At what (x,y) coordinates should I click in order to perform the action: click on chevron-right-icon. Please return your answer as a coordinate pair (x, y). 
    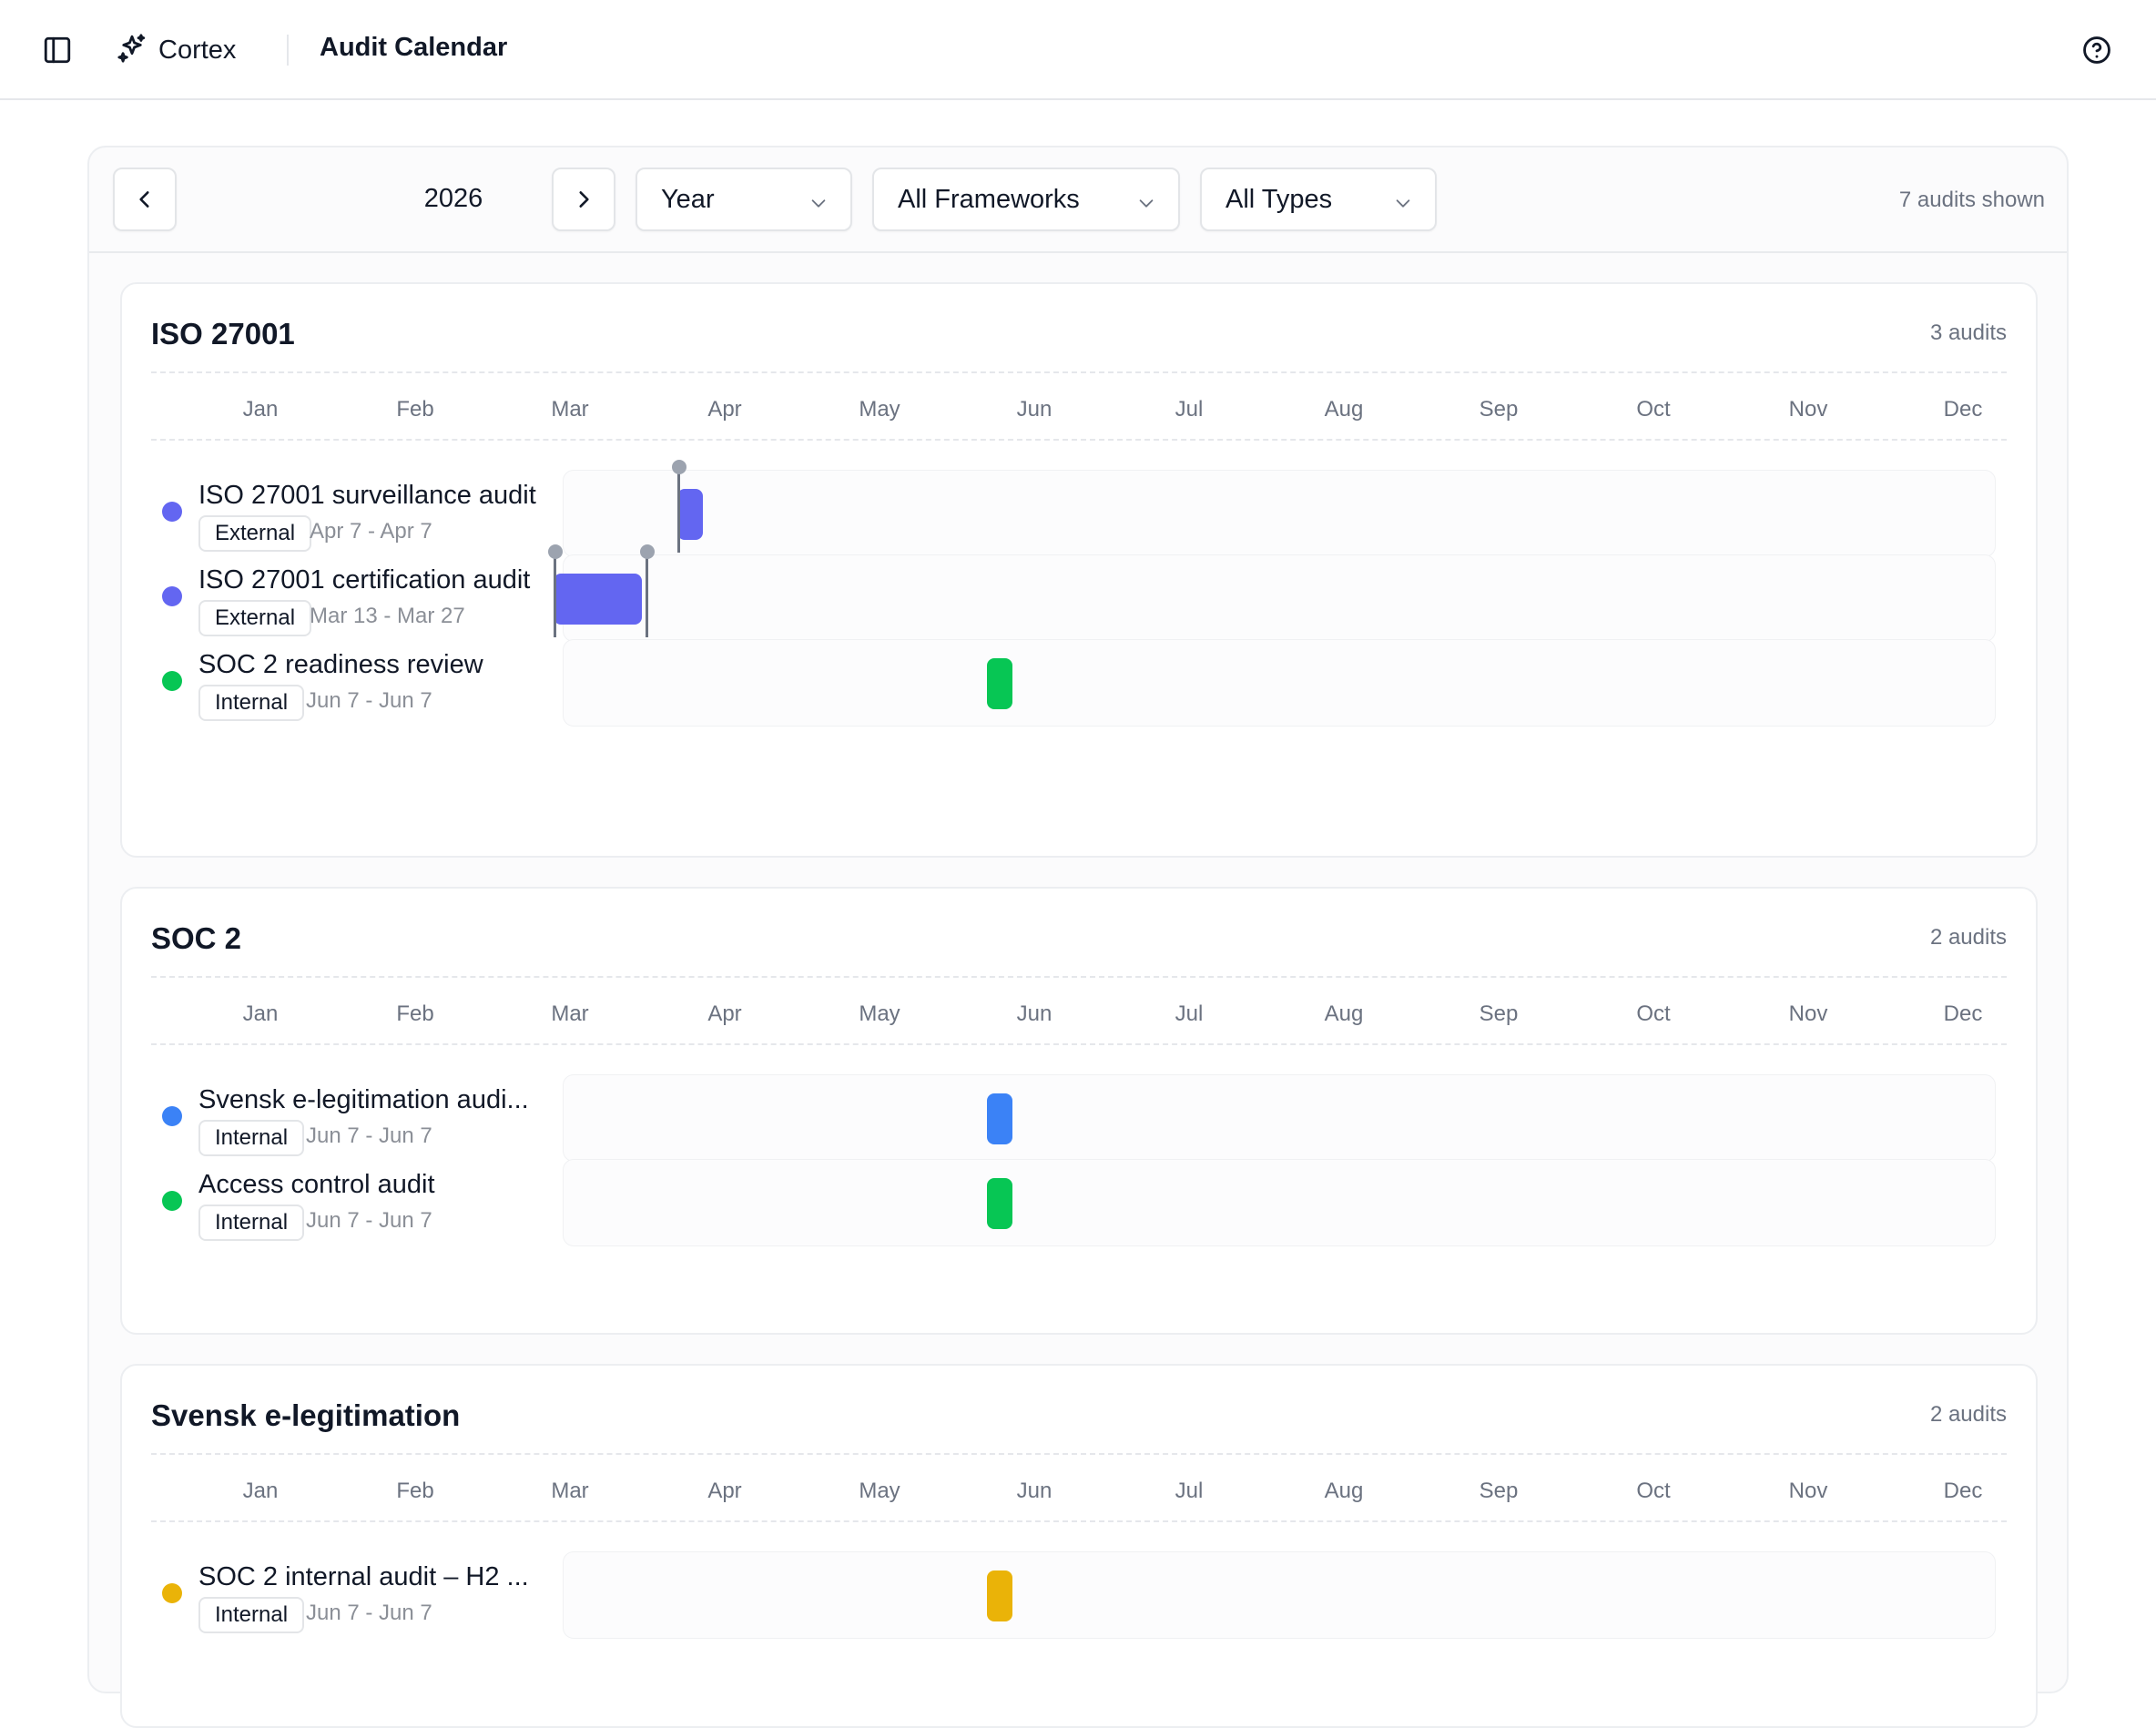
    Looking at the image, I should click on (583, 199).